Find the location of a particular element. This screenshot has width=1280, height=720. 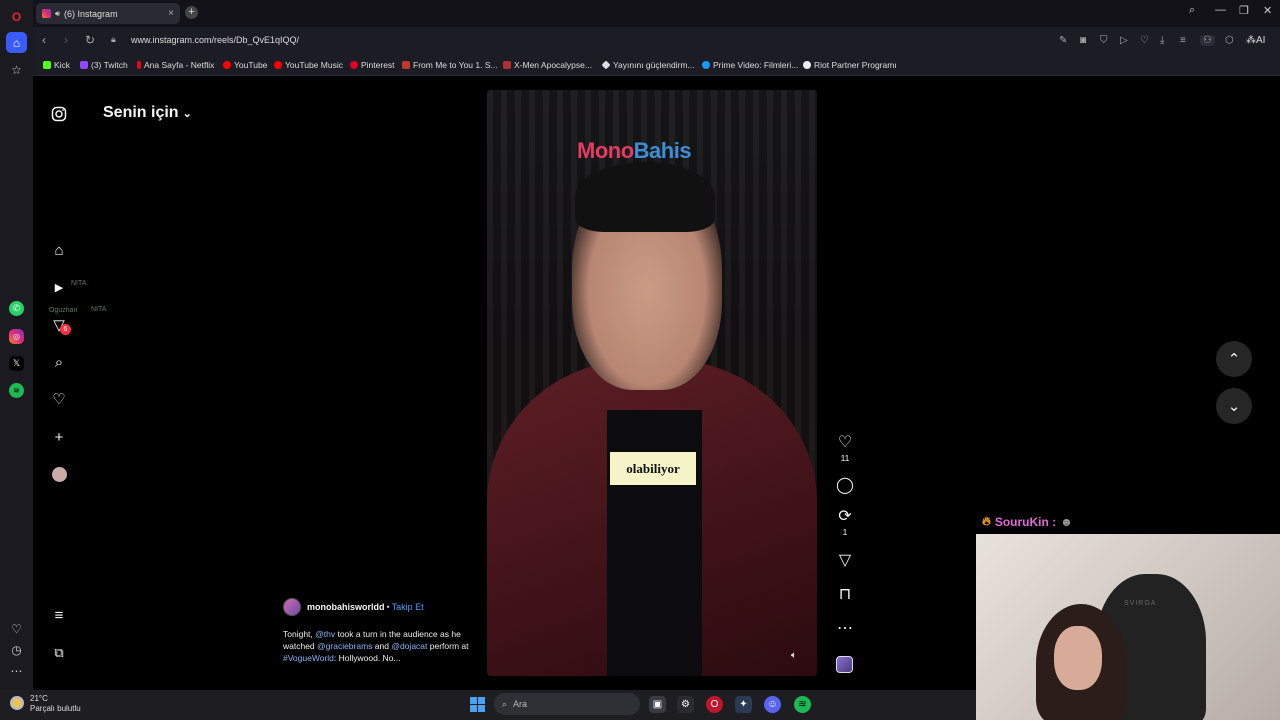

more-sidebar-icon: ⋯ is located at coordinates (16, 670).